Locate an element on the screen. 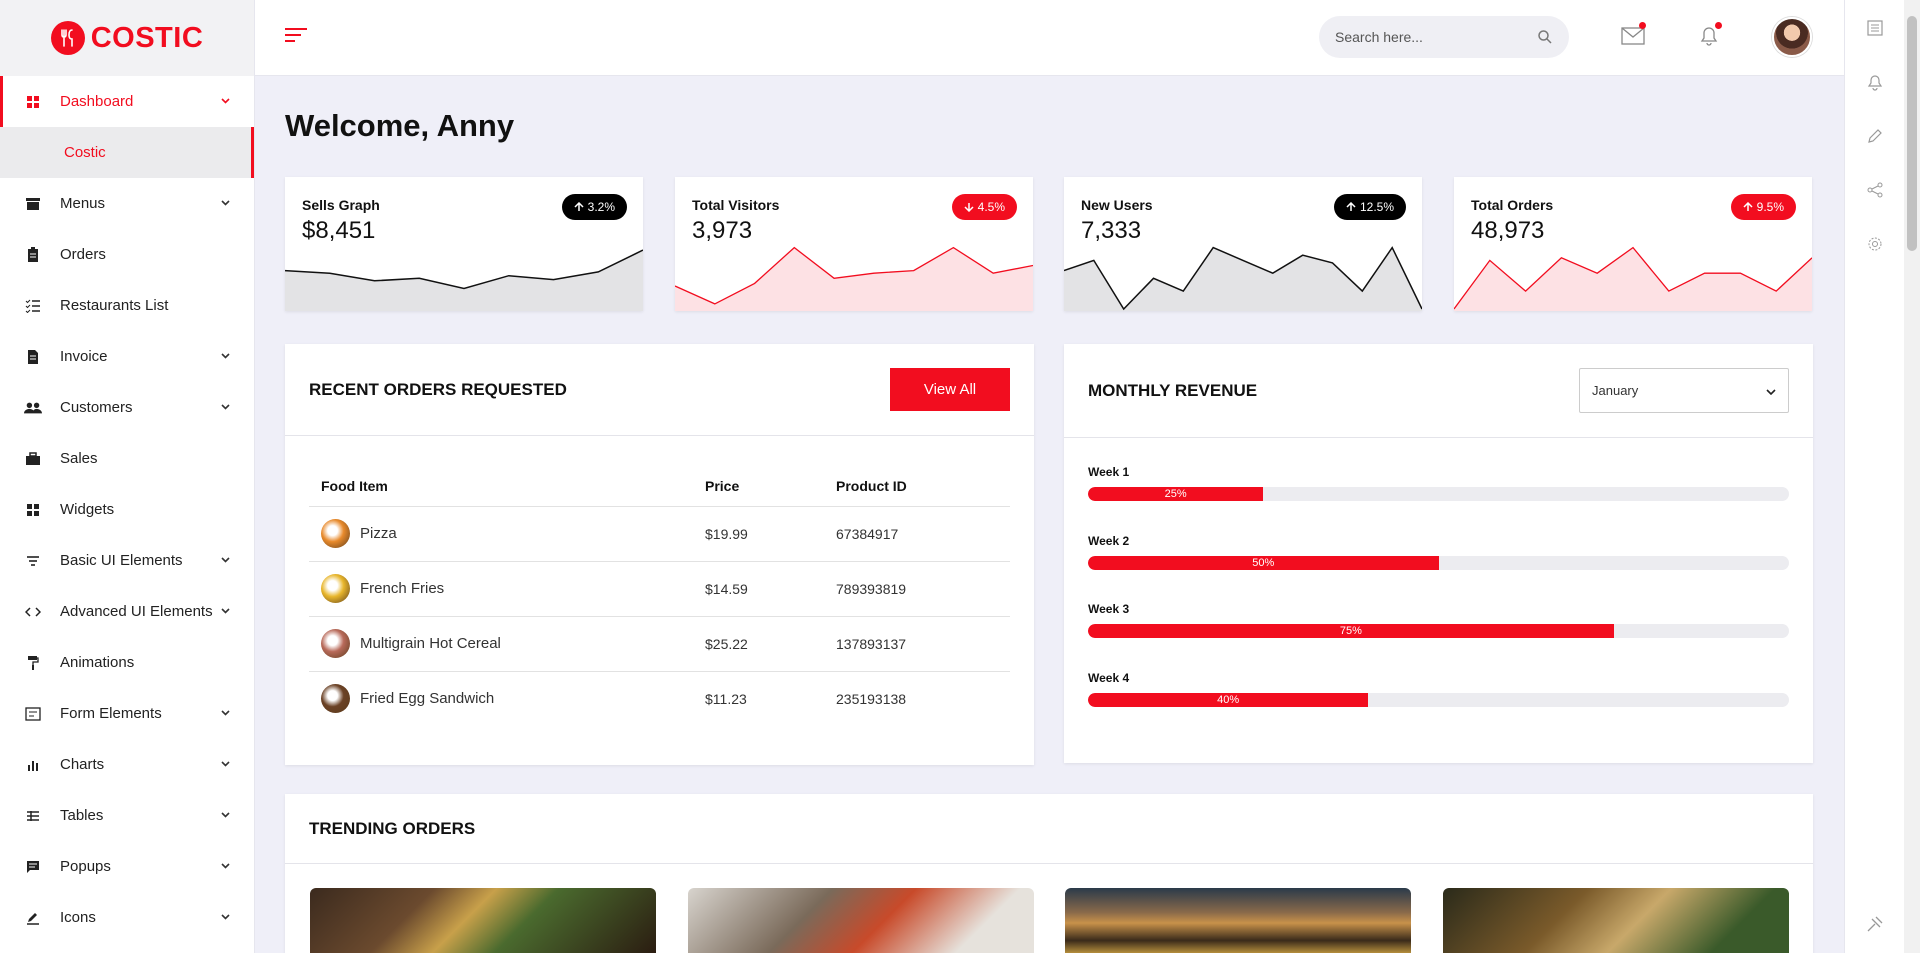  bell-notification-dot is located at coordinates (1718, 25).